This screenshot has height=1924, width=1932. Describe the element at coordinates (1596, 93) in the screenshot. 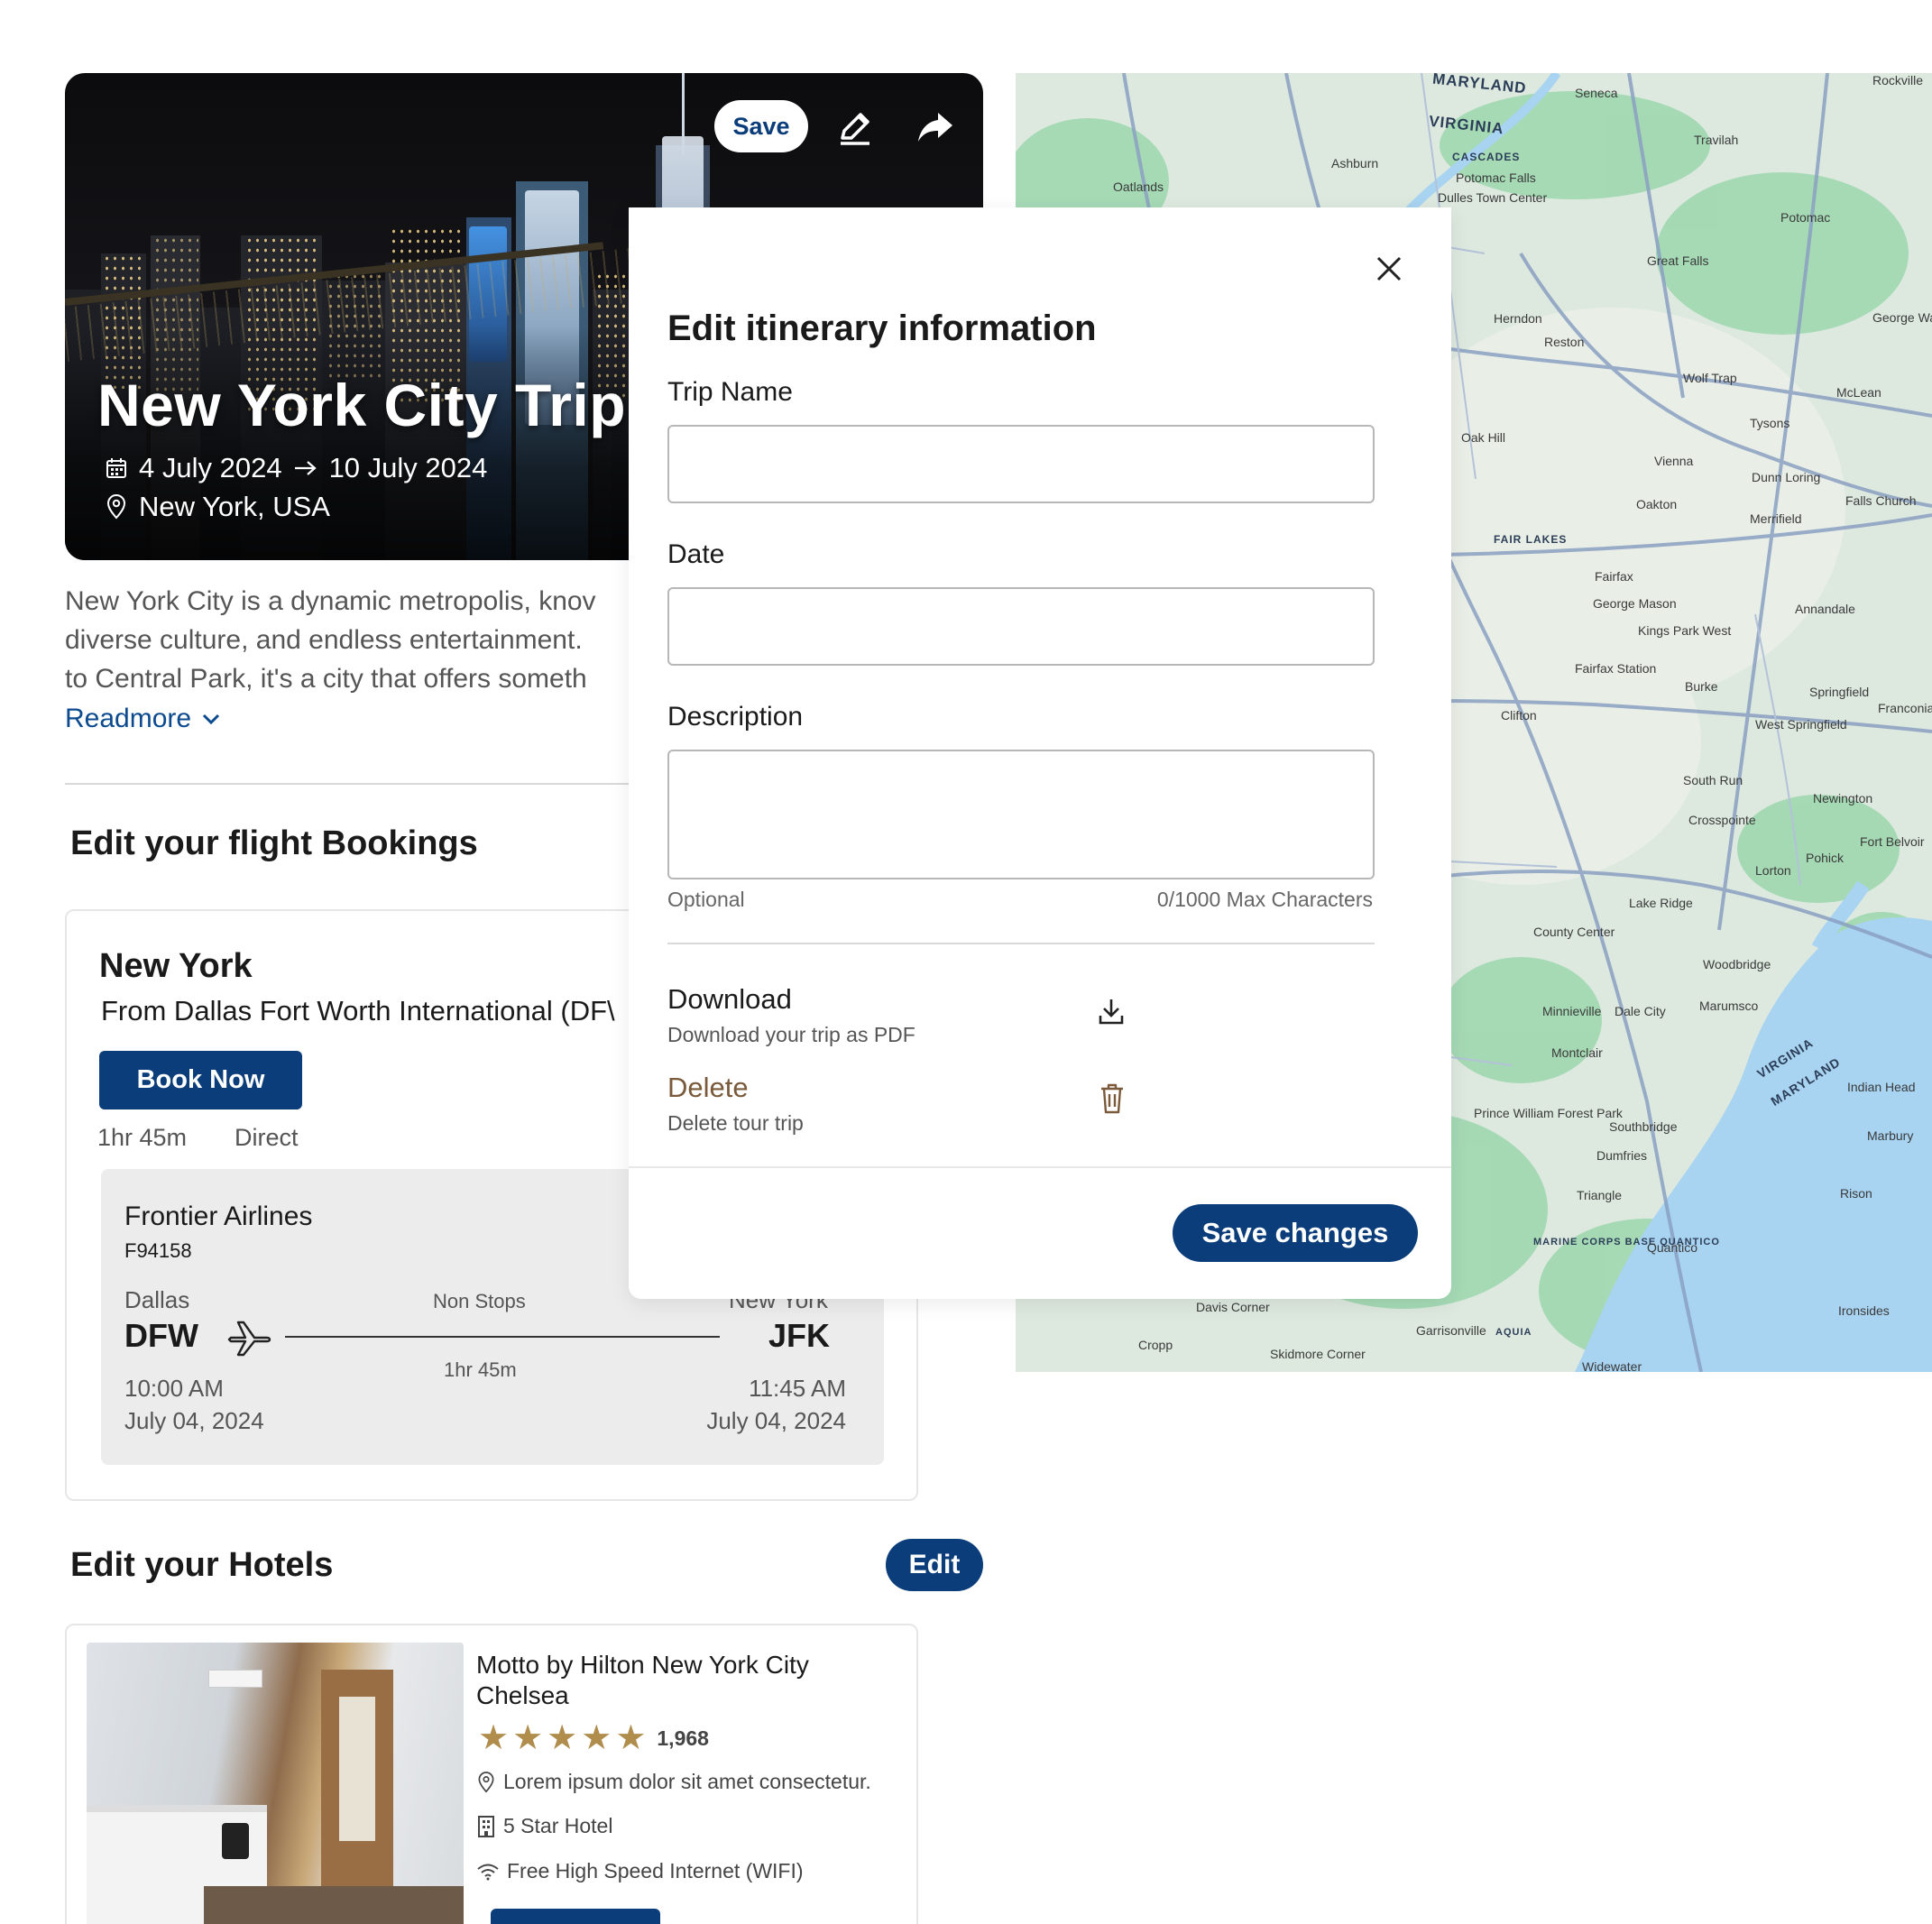

I see `map-label: Seneca` at that location.